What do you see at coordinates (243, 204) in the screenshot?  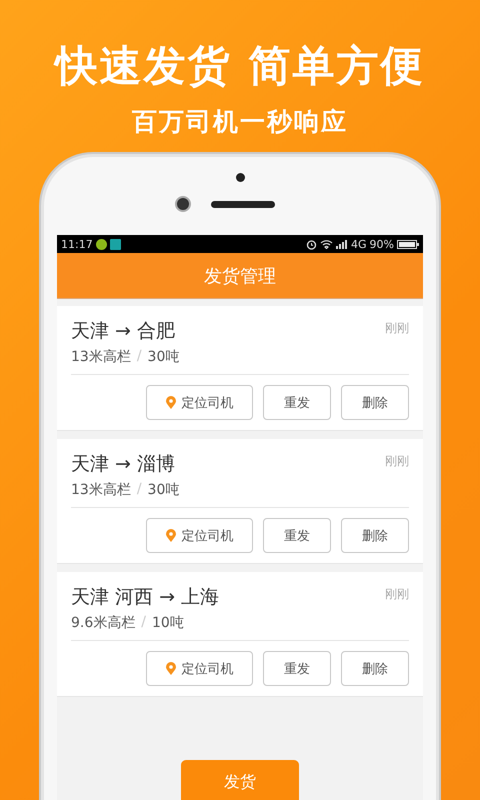 I see `speaker-icon` at bounding box center [243, 204].